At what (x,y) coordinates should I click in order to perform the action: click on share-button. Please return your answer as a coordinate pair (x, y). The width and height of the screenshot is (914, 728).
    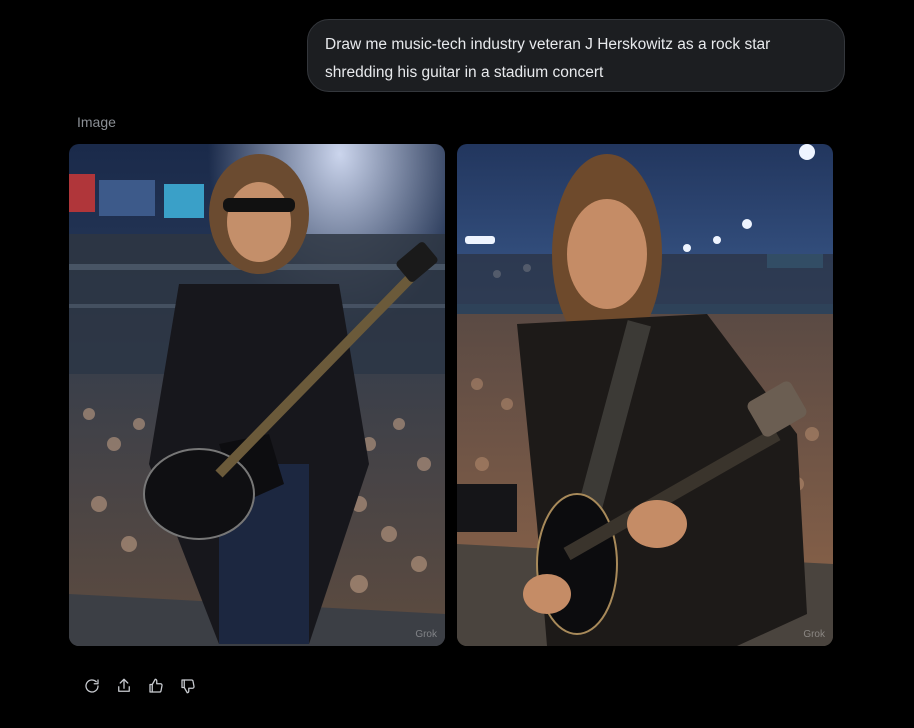
    Looking at the image, I should click on (124, 686).